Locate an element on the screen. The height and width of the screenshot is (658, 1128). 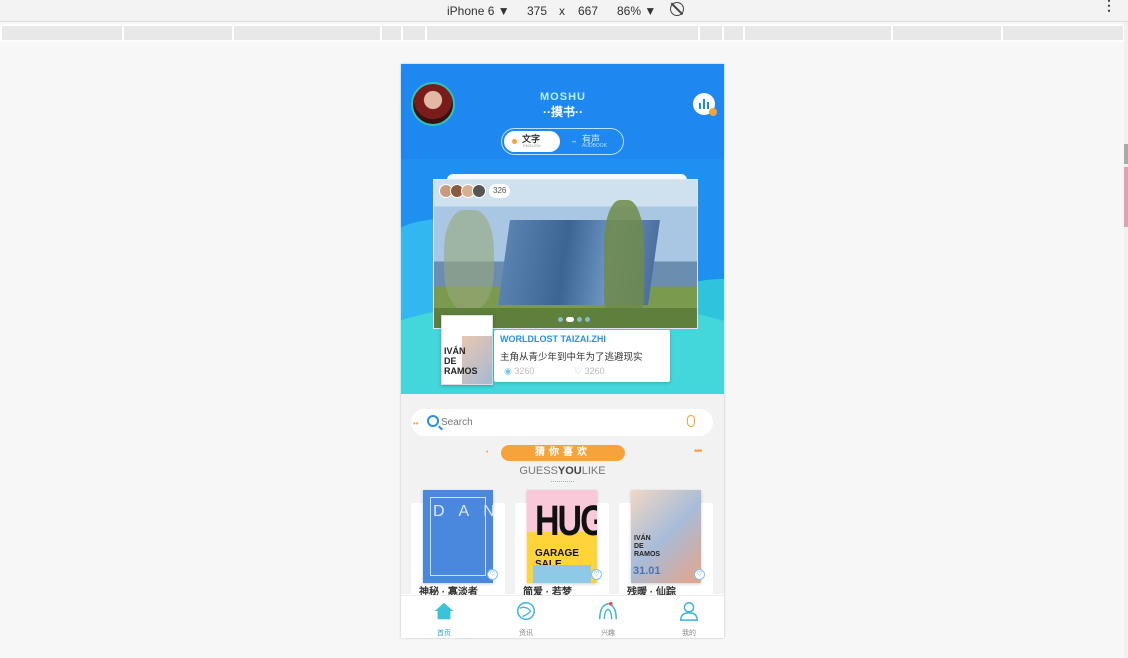
zoom-select: 86% ▼ is located at coordinates (636, 11).